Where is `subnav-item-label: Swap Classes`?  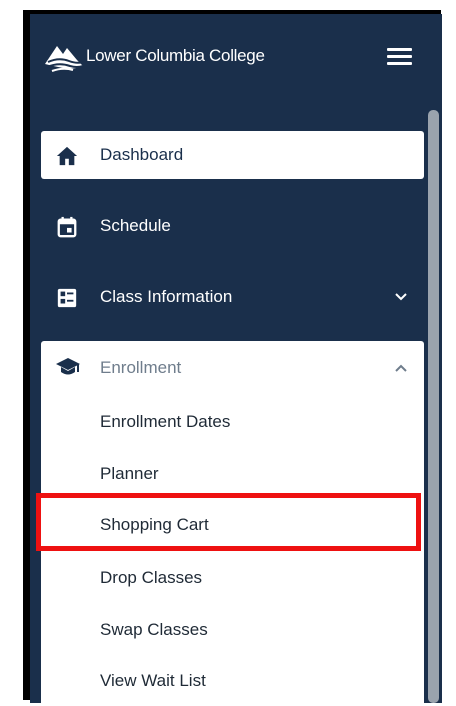
subnav-item-label: Swap Classes is located at coordinates (154, 629).